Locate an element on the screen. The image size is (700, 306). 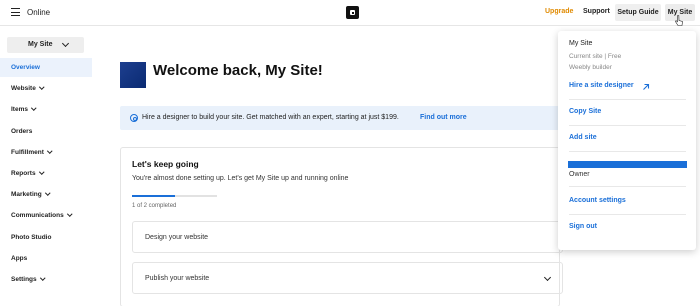
task-design-website: Design your website is located at coordinates (347, 237).